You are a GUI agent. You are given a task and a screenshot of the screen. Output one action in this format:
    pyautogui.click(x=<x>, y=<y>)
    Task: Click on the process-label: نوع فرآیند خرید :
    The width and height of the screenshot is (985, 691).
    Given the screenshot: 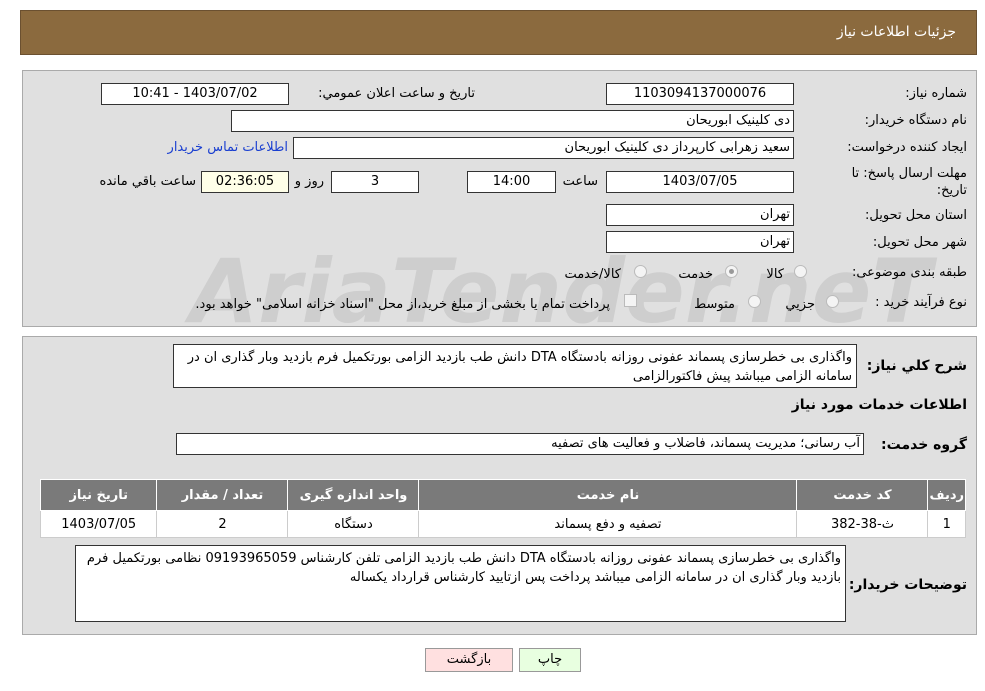 What is the action you would take?
    pyautogui.click(x=921, y=302)
    